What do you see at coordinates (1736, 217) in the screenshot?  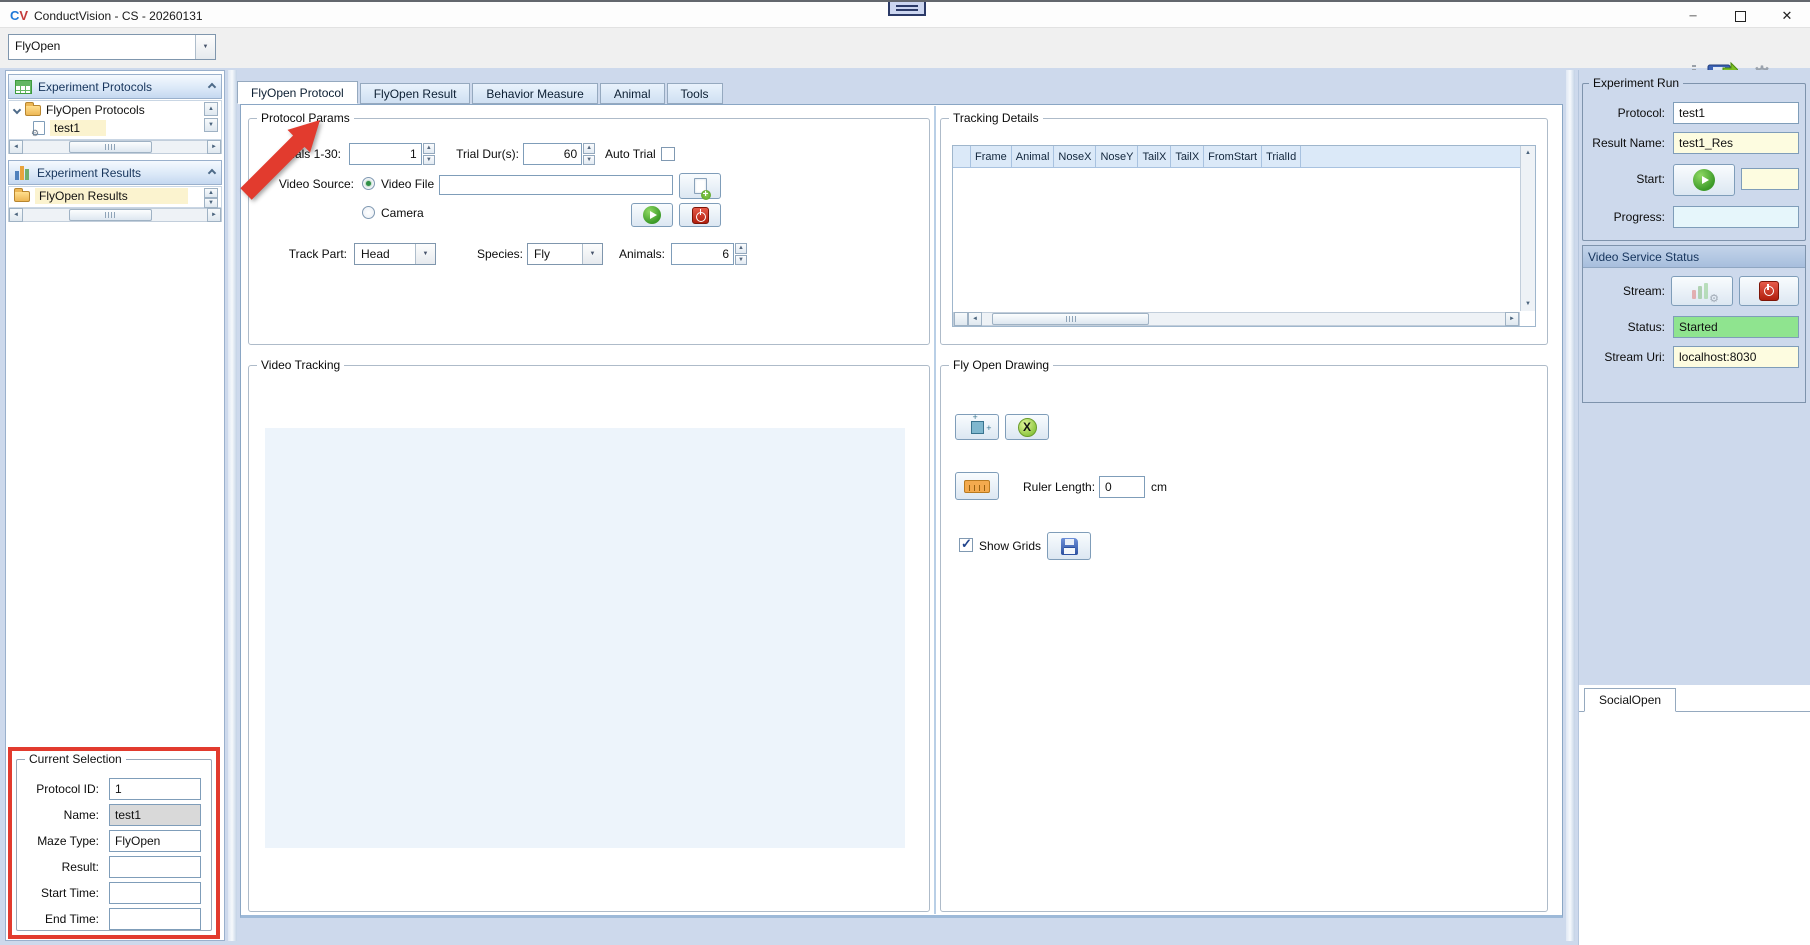 I see `progress-field` at bounding box center [1736, 217].